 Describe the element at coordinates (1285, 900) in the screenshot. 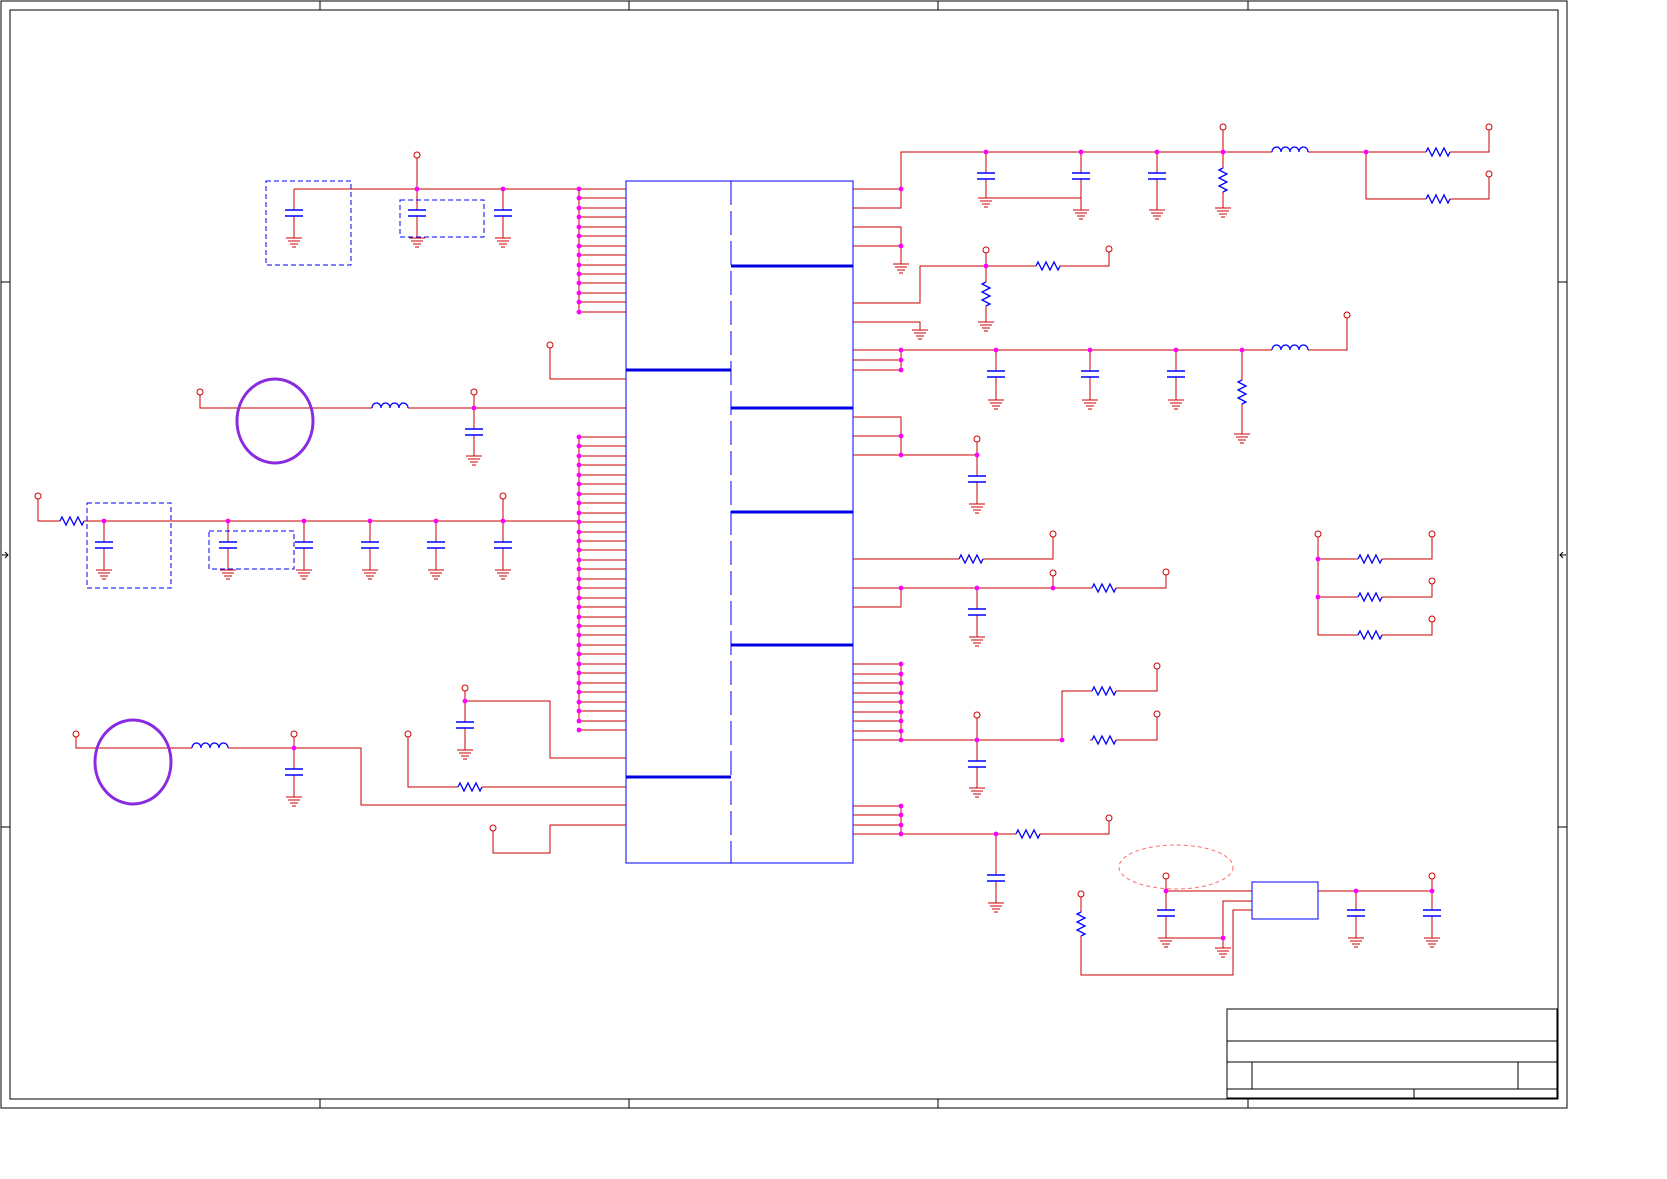

I see `regulator-ic` at that location.